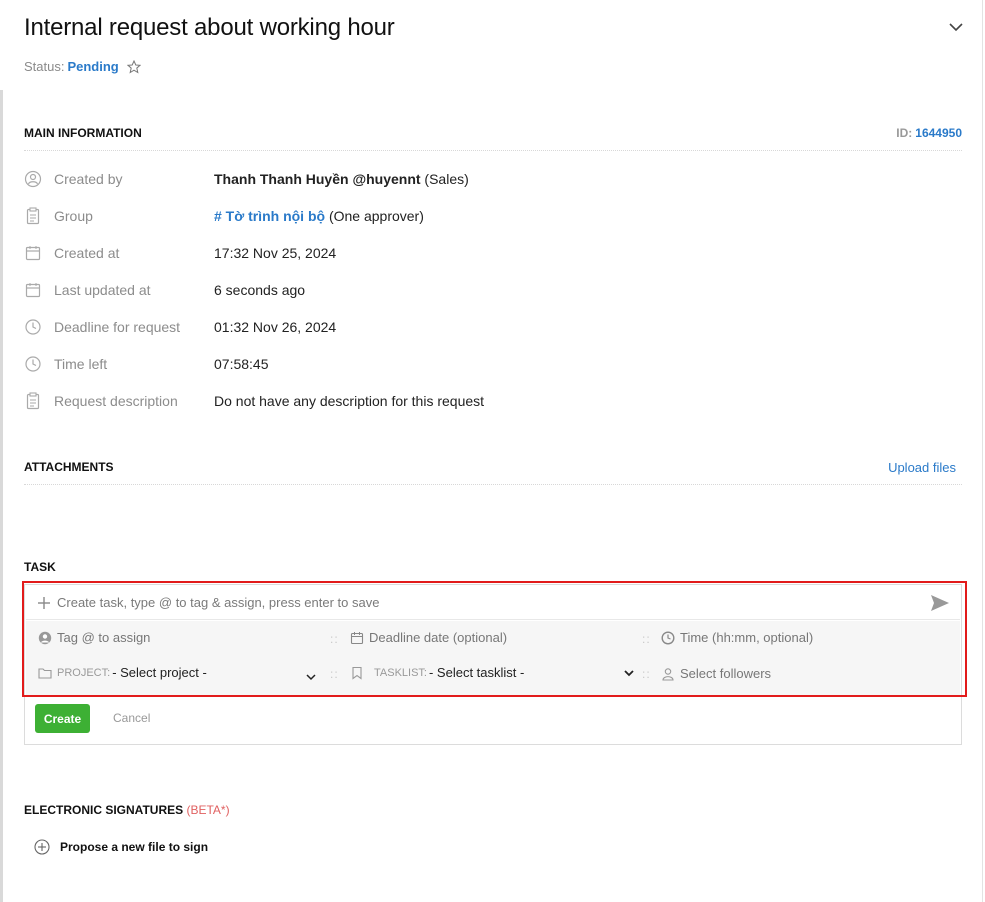 This screenshot has height=902, width=985. I want to click on created-by-value: Thanh Thanh Huyền @huyennt (Sales), so click(341, 179).